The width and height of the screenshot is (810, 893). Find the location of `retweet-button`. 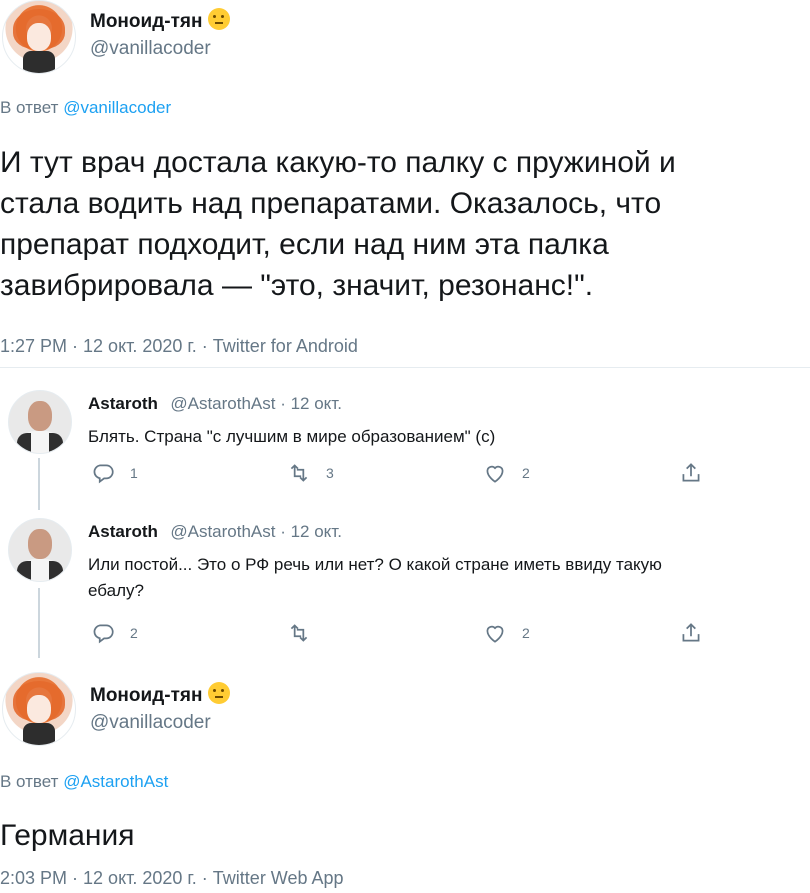

retweet-button is located at coordinates (306, 633).